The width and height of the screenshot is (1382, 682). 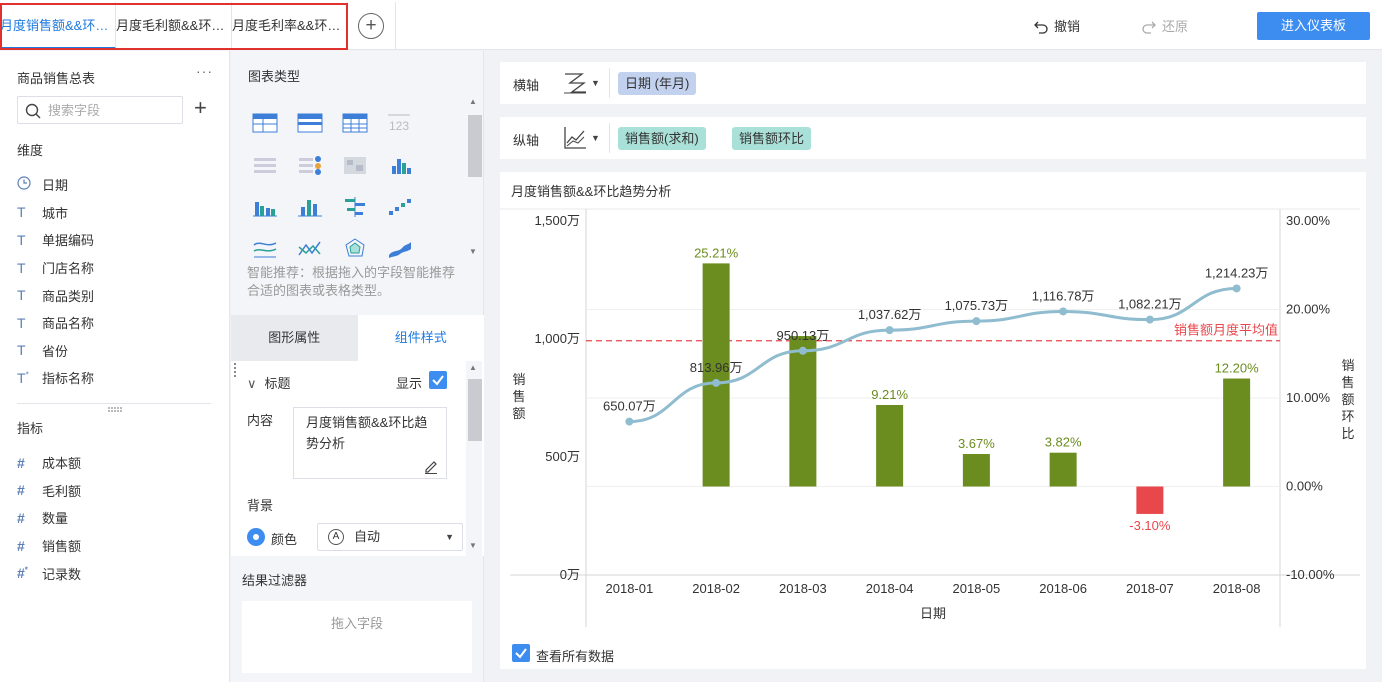 I want to click on x-tick-label: 2018-05, so click(x=977, y=588).